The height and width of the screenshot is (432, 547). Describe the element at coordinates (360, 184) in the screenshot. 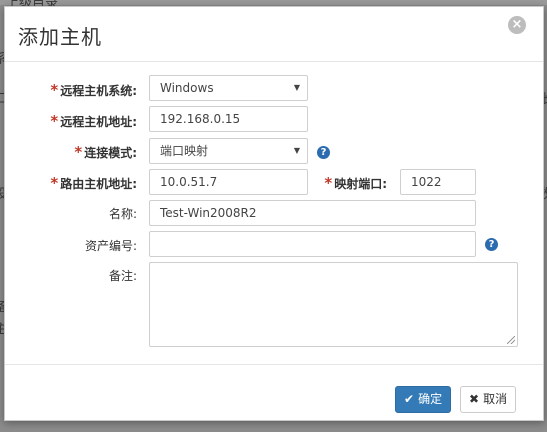

I see `mapped-port-label-text: 映射端口:` at that location.